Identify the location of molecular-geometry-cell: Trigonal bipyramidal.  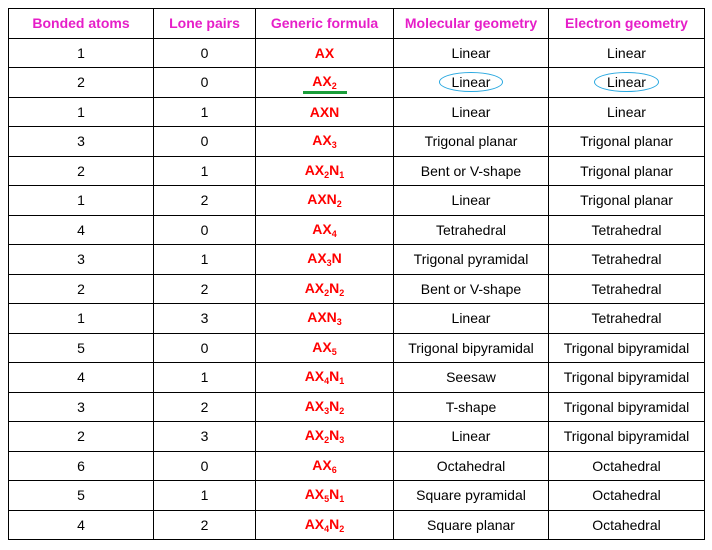
(471, 347).